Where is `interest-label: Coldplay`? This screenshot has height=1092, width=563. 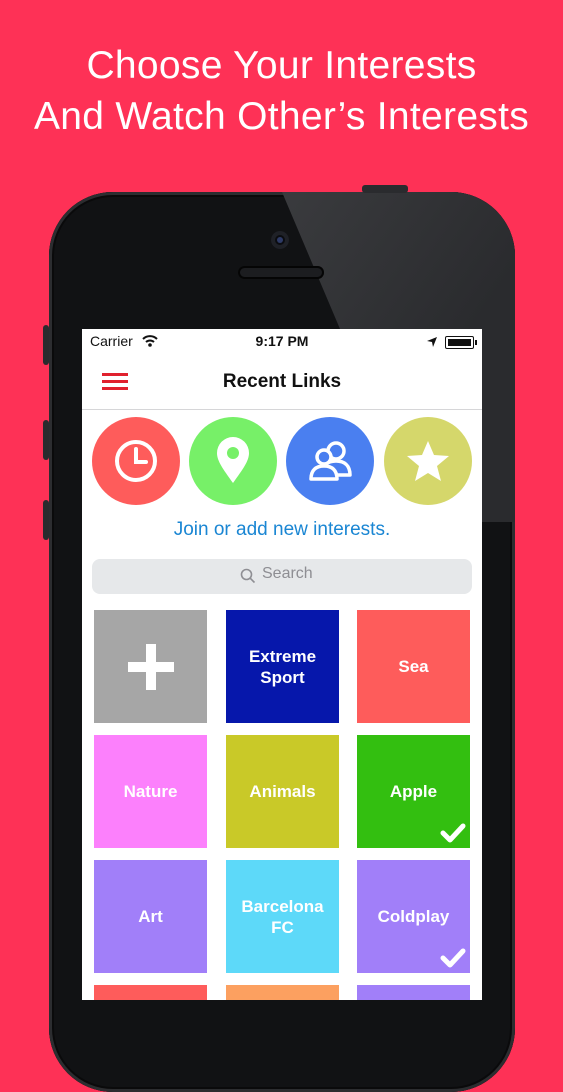 interest-label: Coldplay is located at coordinates (413, 916).